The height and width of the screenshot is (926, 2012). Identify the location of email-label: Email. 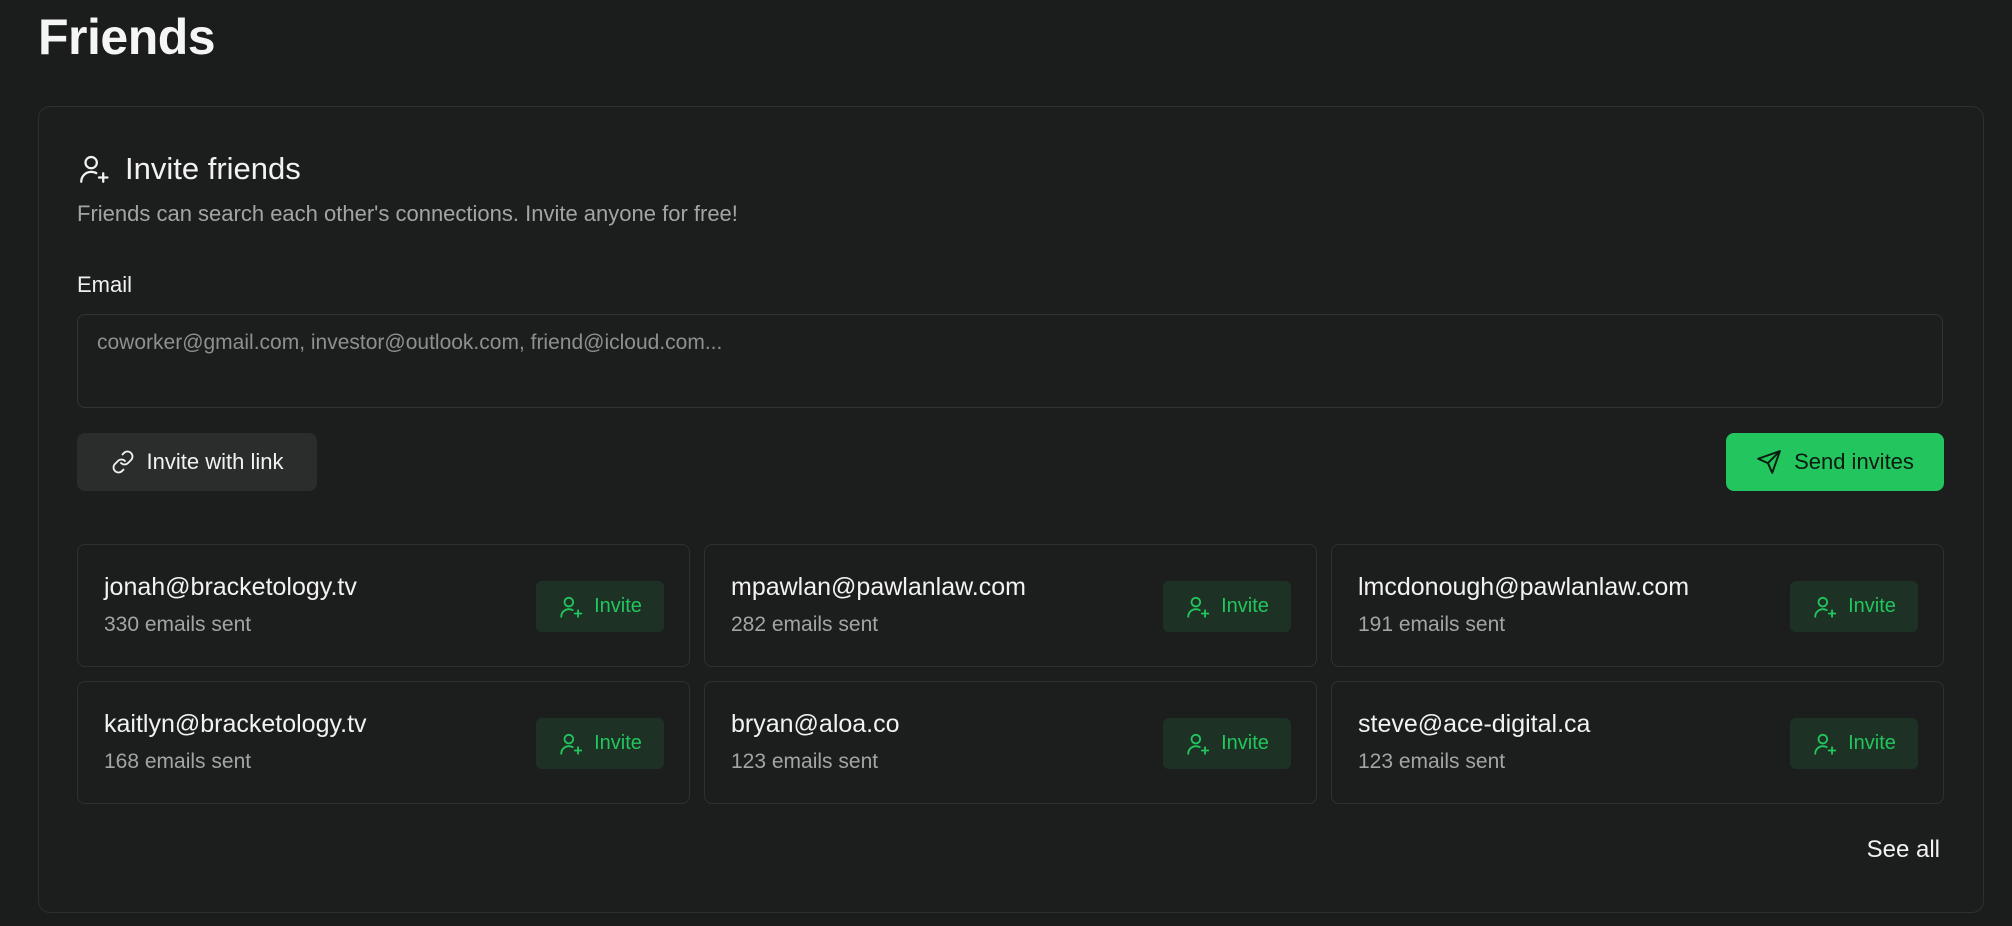
(105, 284).